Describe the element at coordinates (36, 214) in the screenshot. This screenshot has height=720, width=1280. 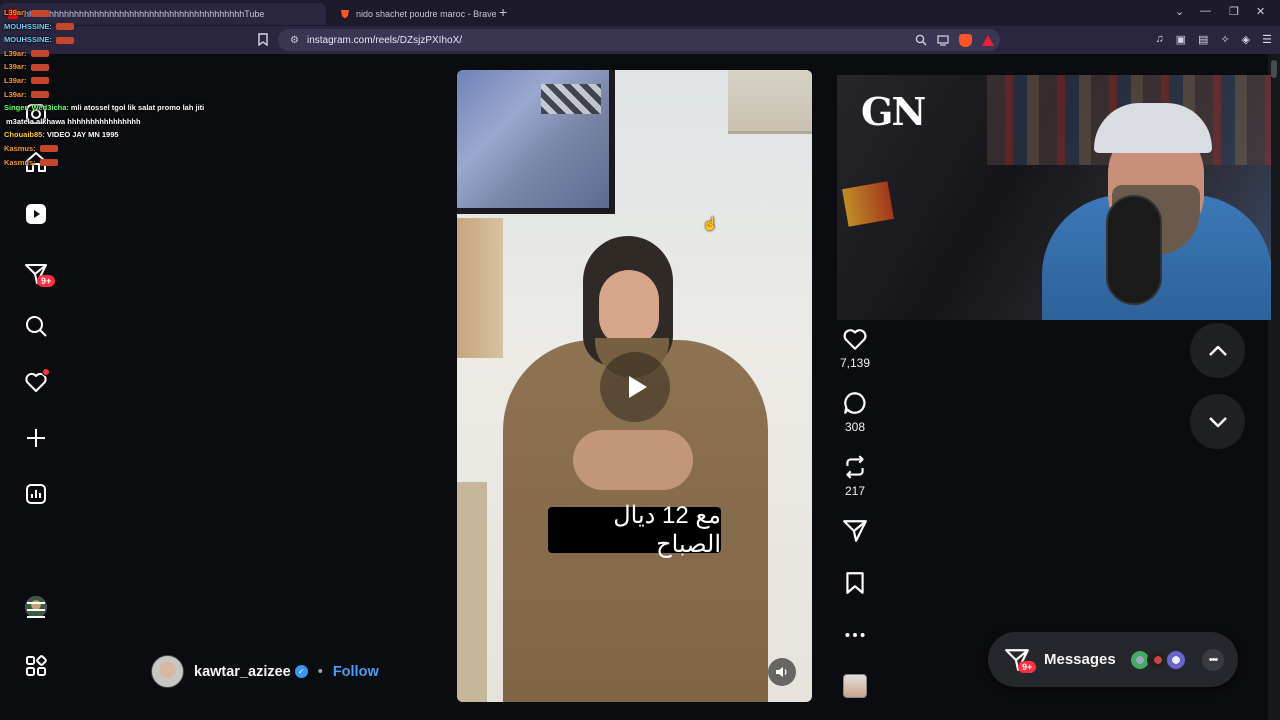
I see `nav-reels` at that location.